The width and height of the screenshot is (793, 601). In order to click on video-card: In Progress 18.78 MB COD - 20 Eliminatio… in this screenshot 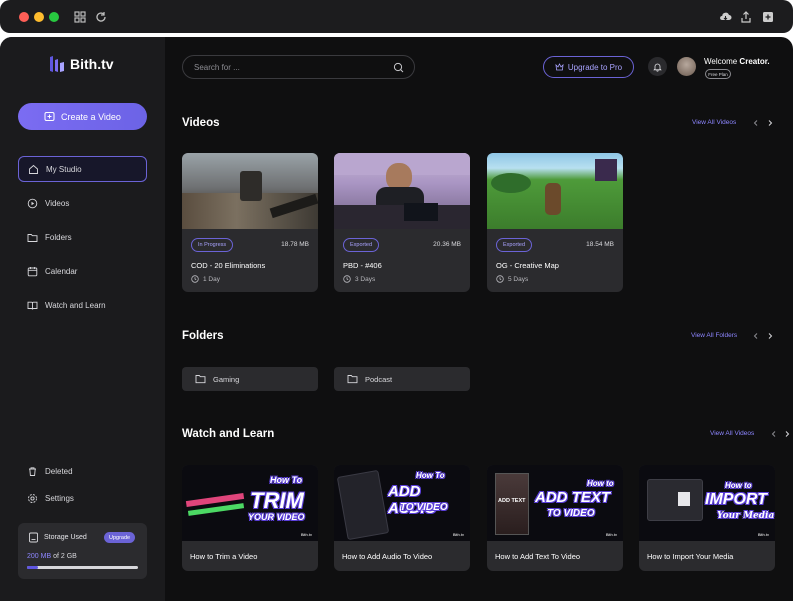, I will do `click(250, 222)`.